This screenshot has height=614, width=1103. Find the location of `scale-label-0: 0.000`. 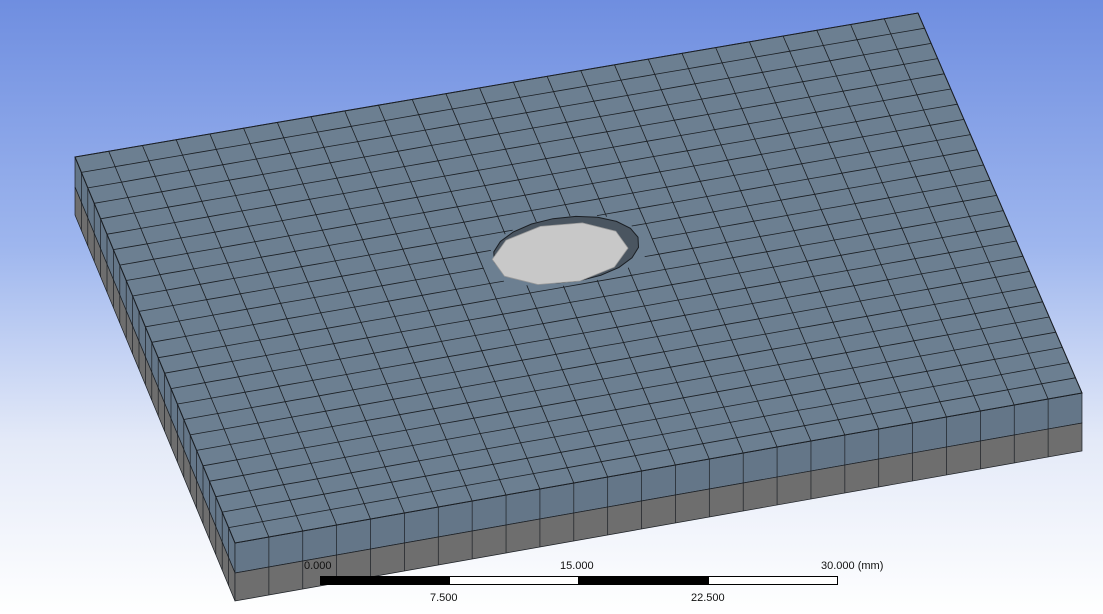

scale-label-0: 0.000 is located at coordinates (318, 566).